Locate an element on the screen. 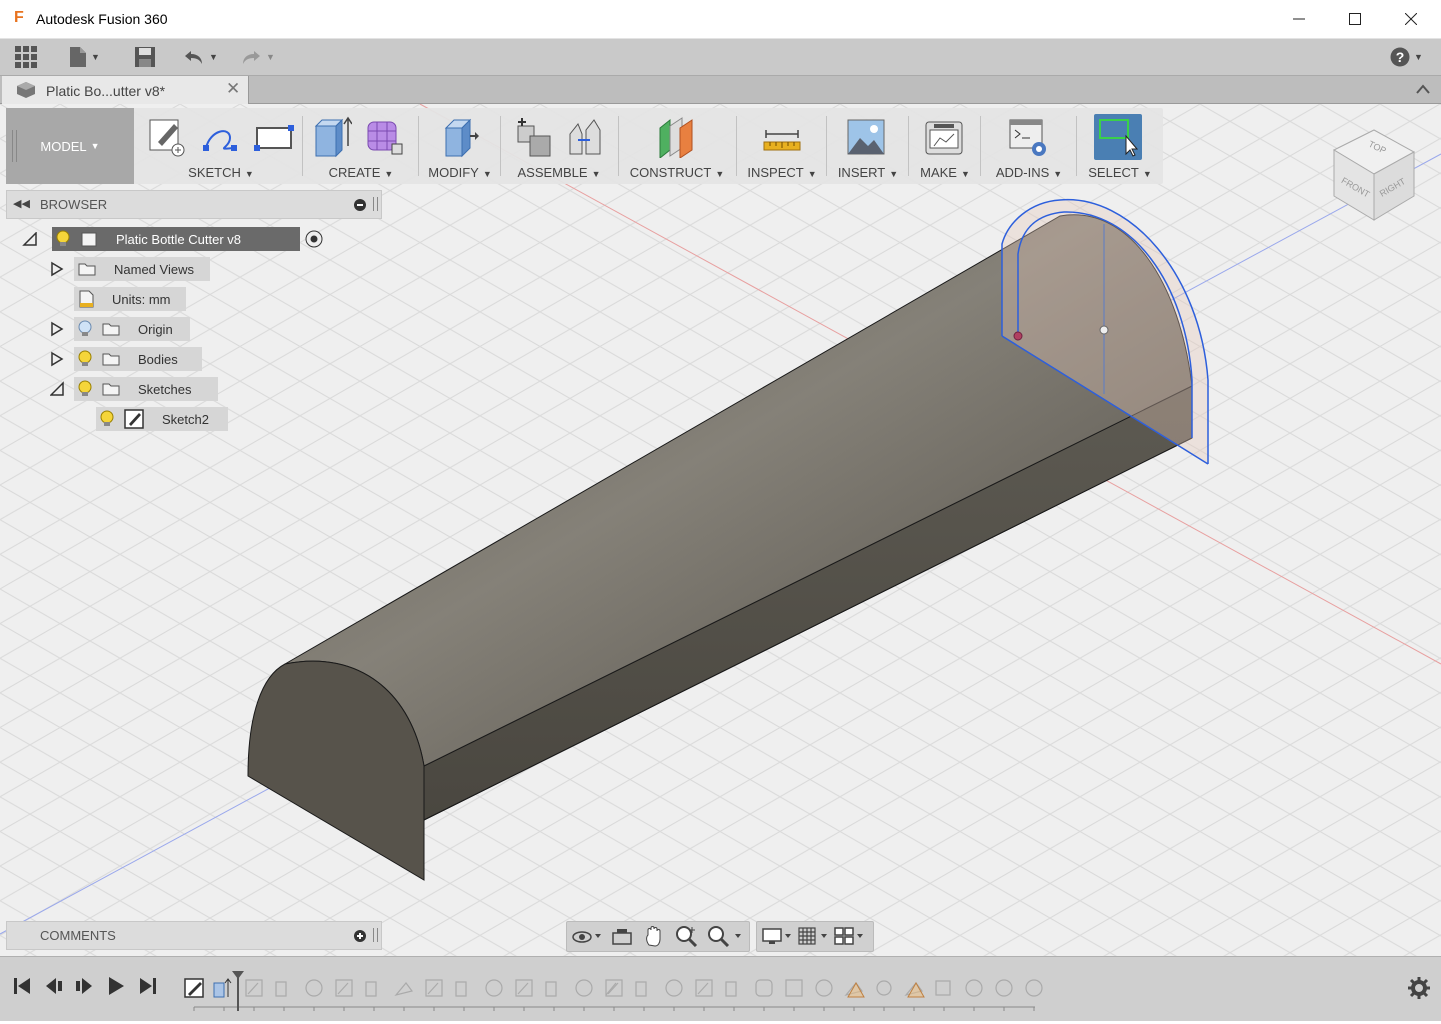 Image resolution: width=1441 pixels, height=1024 pixels. timeline-extrude-feature is located at coordinates (222, 988).